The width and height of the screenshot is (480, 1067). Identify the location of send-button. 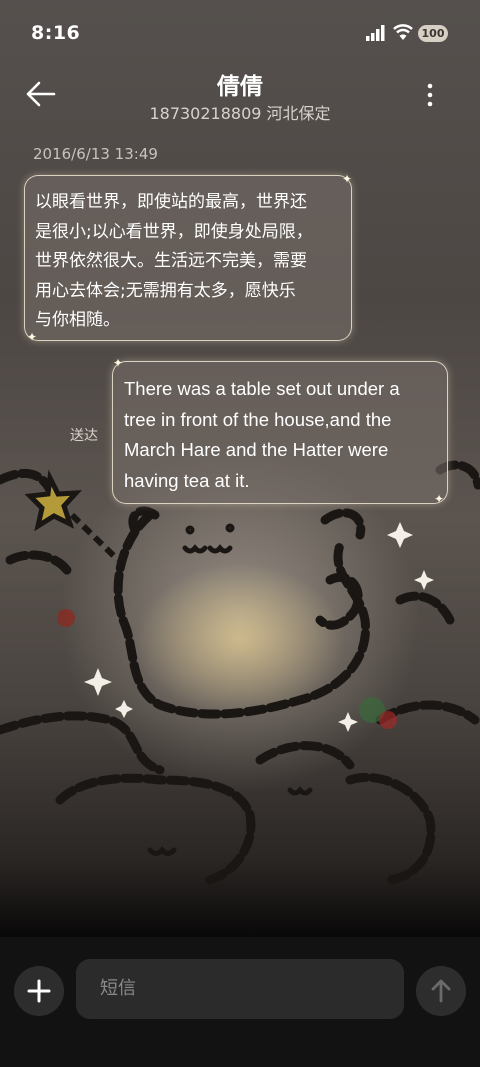
(441, 991).